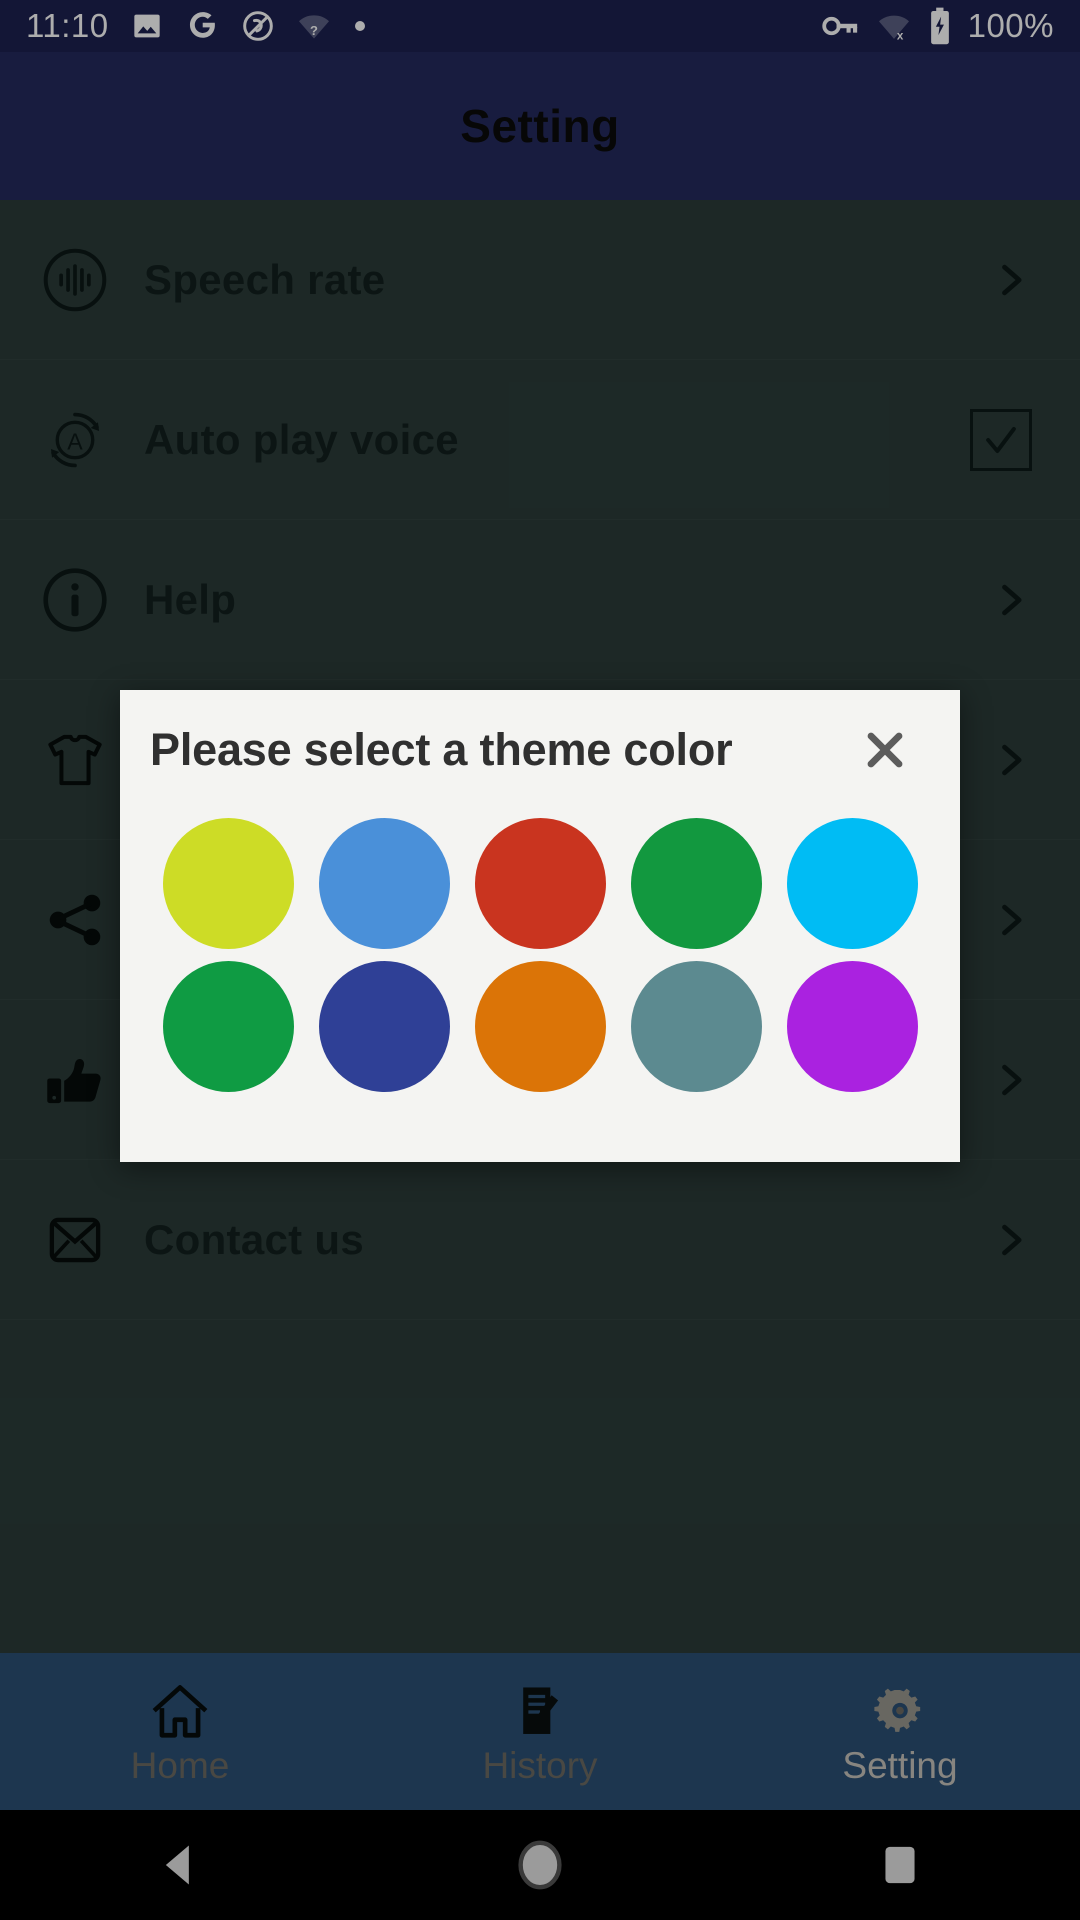  What do you see at coordinates (852, 883) in the screenshot?
I see `theme-swatch-cyan` at bounding box center [852, 883].